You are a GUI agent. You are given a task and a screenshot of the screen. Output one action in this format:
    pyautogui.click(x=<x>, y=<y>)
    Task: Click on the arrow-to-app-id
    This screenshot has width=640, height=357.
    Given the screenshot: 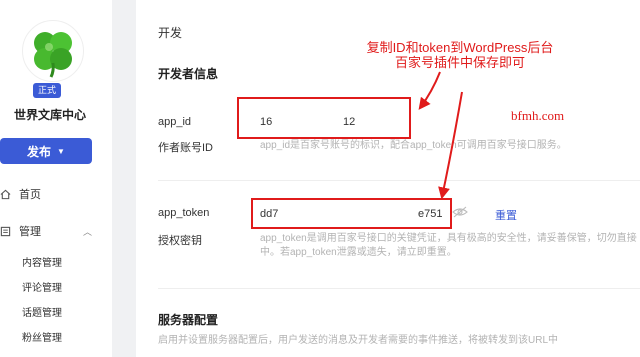 What is the action you would take?
    pyautogui.click(x=429, y=90)
    